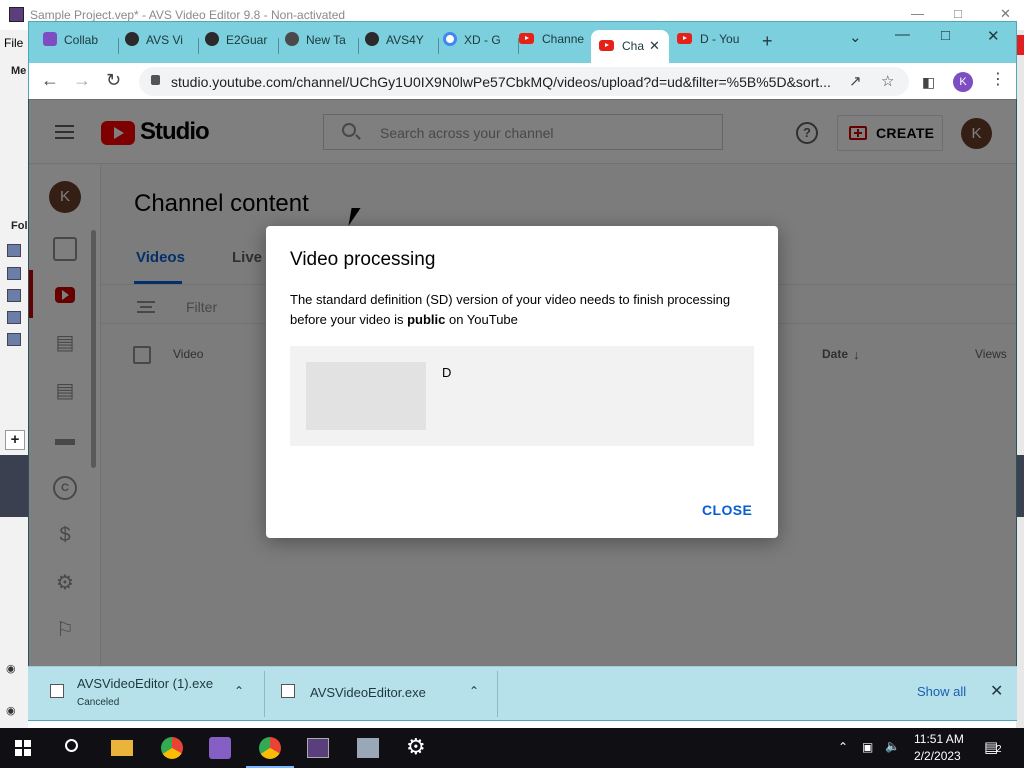 The height and width of the screenshot is (768, 1024). What do you see at coordinates (928, 82) in the screenshot?
I see `side-panel-icon: ◧` at bounding box center [928, 82].